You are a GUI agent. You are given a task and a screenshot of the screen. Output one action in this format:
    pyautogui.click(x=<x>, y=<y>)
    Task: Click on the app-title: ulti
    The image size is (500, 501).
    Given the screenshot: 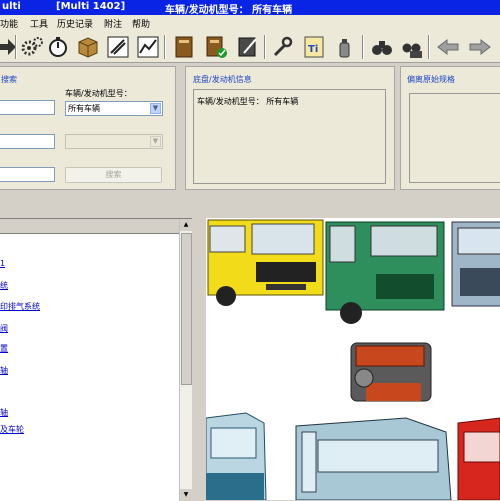 What is the action you would take?
    pyautogui.click(x=11, y=6)
    